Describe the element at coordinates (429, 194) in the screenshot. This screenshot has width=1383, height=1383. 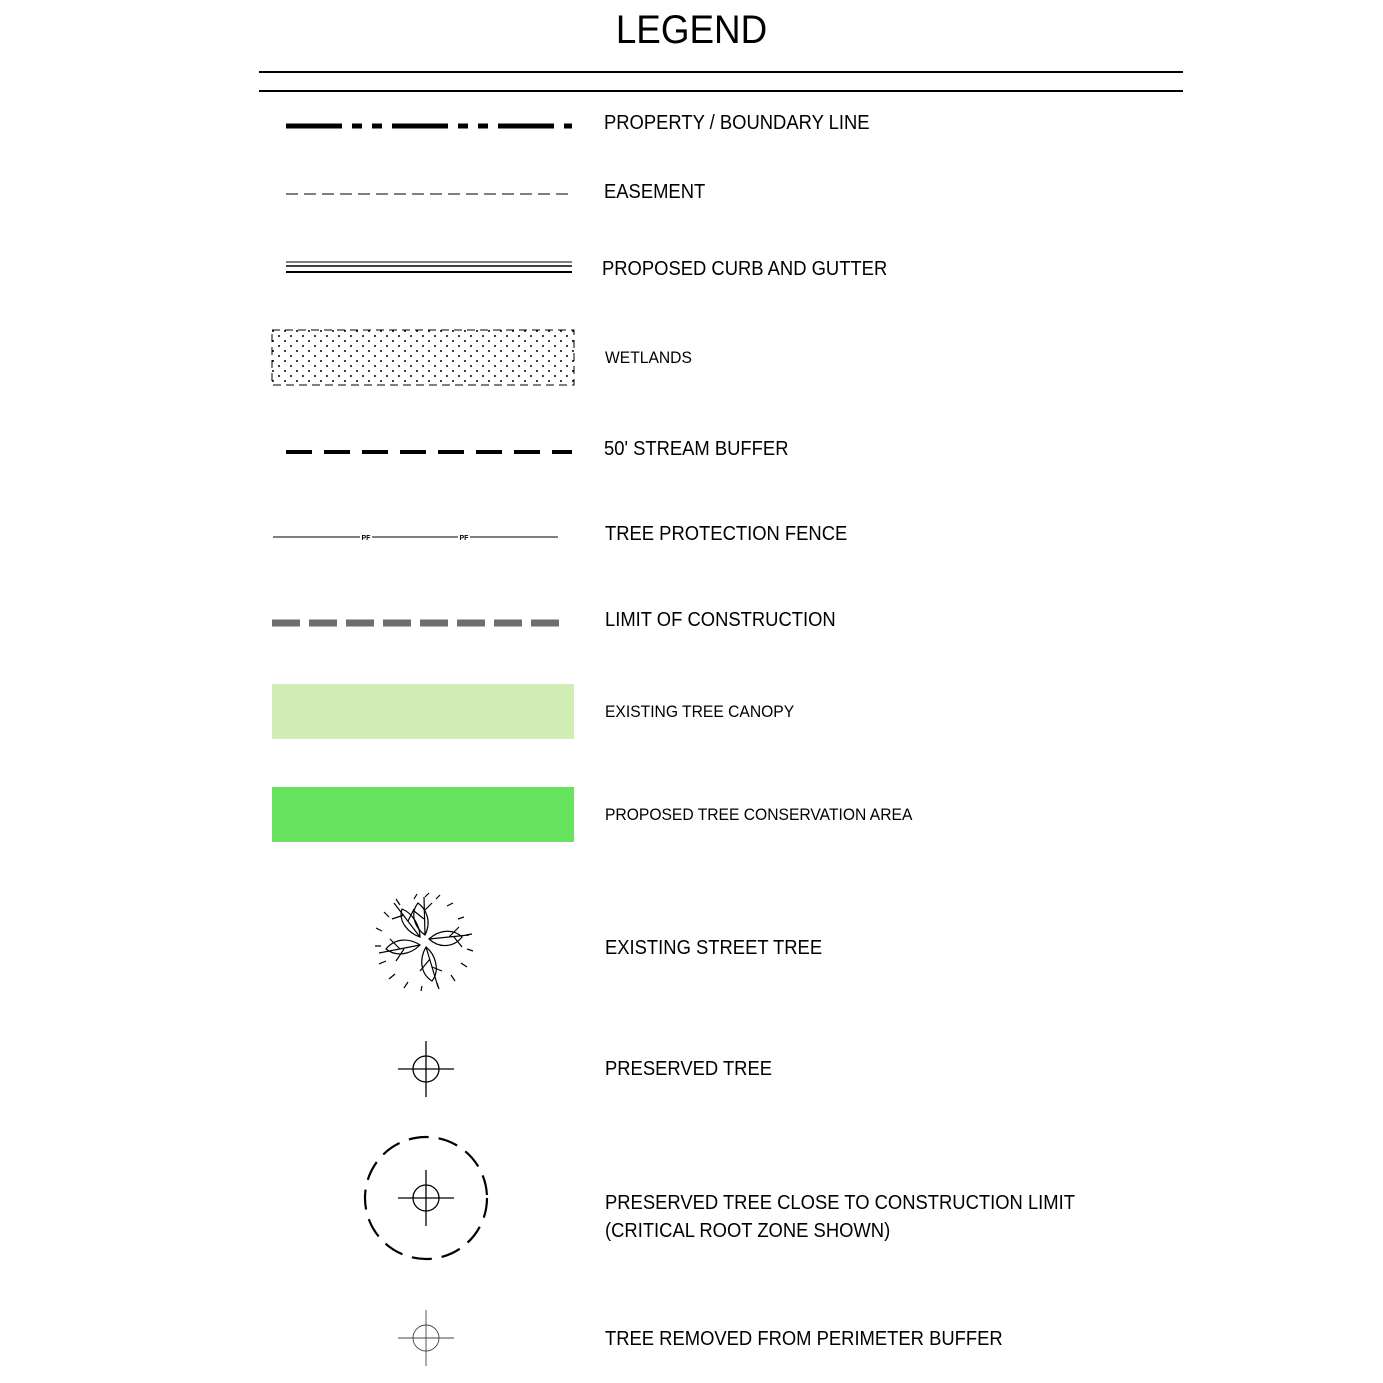
I see `easement-line-symbol` at that location.